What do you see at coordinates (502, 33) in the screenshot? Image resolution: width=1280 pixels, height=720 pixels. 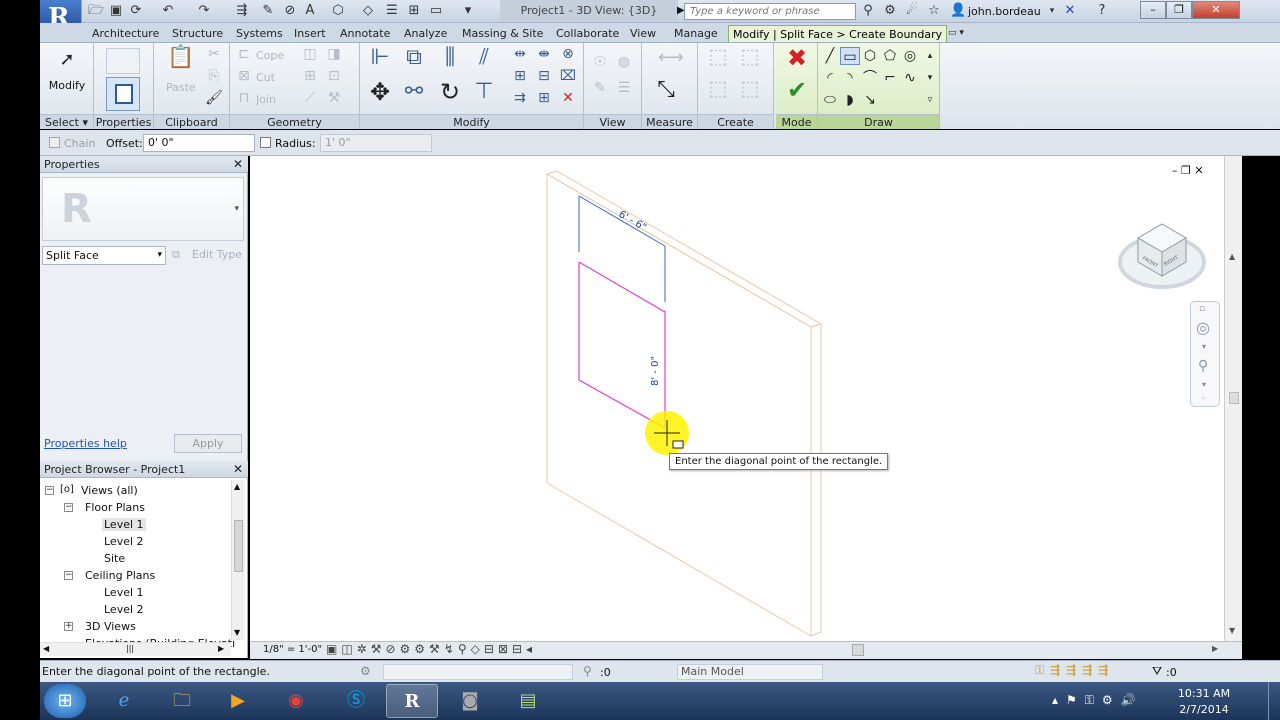 I see `tab-massing-site: Massing & Site` at bounding box center [502, 33].